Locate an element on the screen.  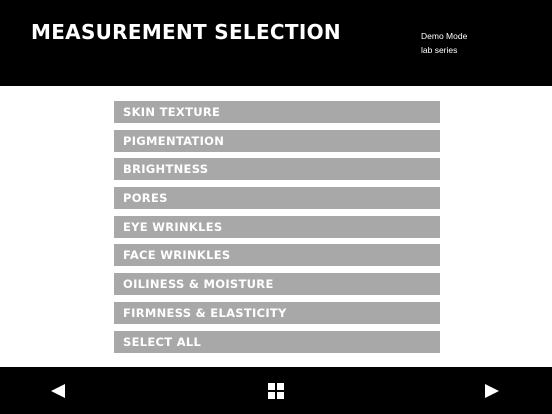
back-arrow-icon is located at coordinates (58, 391).